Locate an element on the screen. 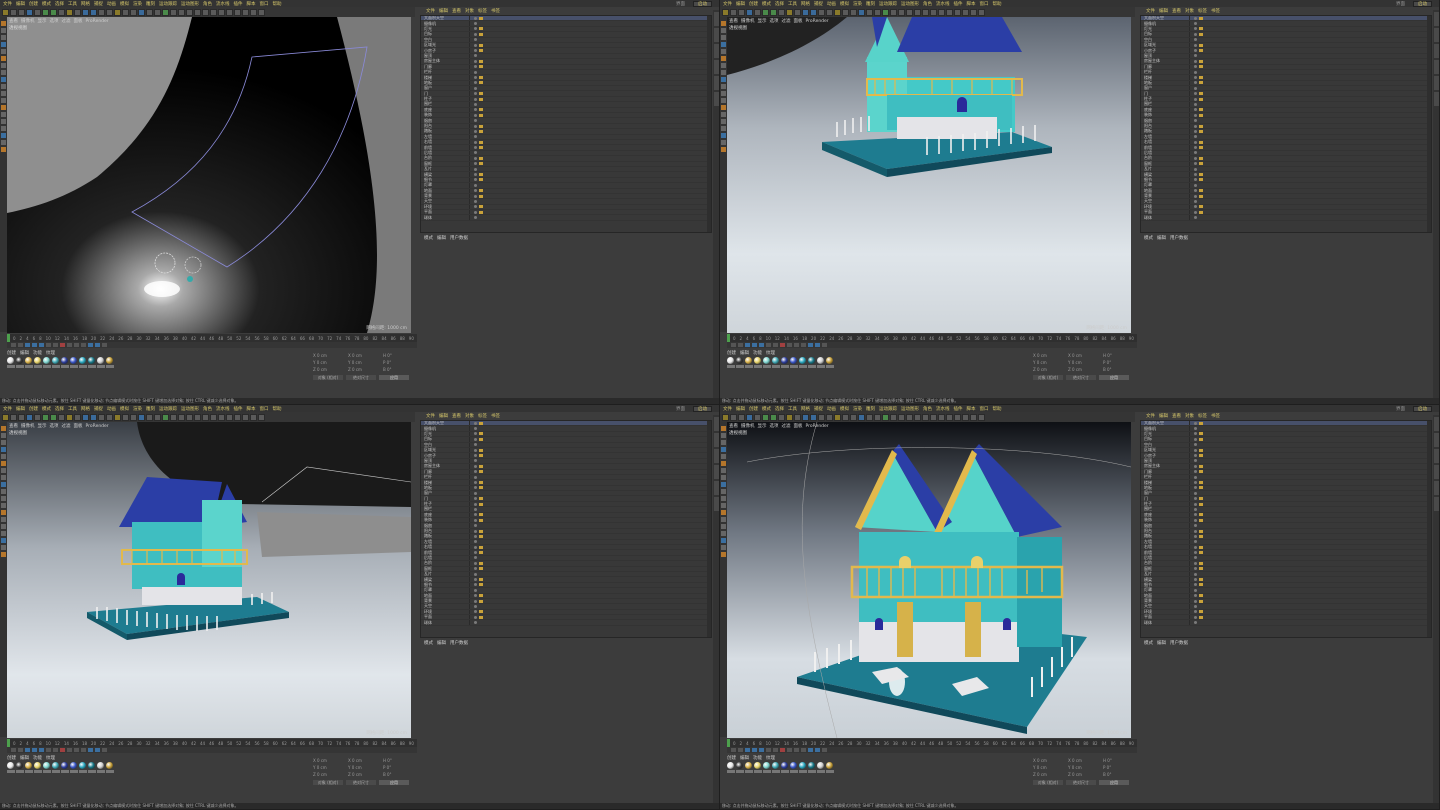 This screenshot has height=810, width=1440. menu-item: 运动跟踪 is located at coordinates (888, 4).